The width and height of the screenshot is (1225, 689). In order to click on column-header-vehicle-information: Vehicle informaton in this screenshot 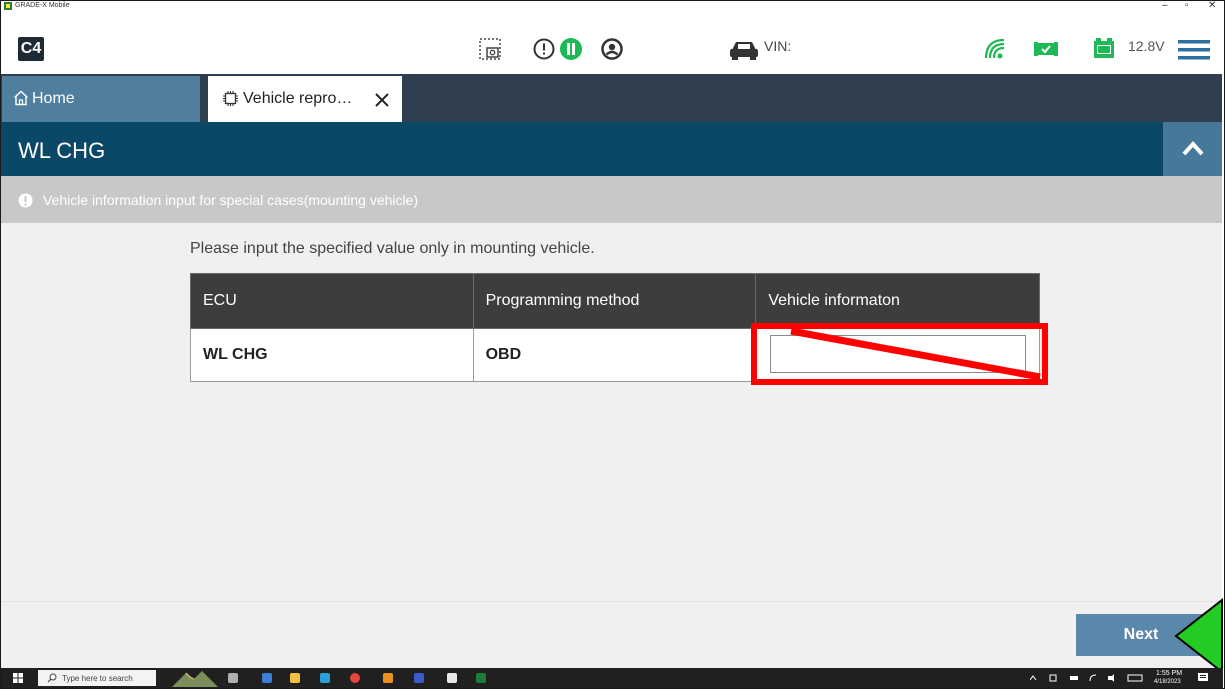, I will do `click(897, 301)`.